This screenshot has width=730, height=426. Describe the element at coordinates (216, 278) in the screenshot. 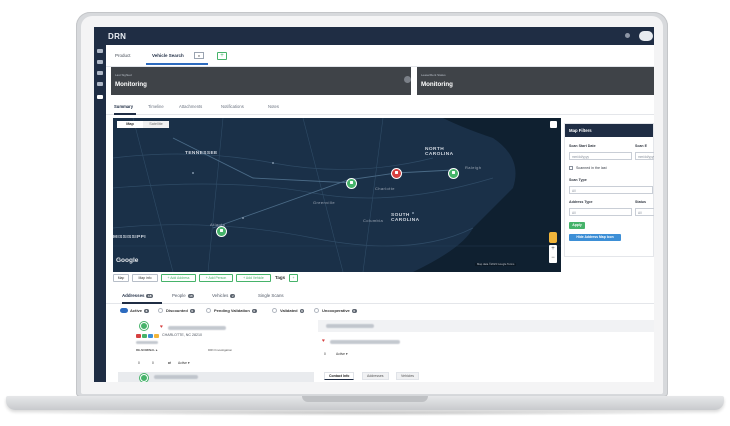

I see `add-person-button: + Add Person` at that location.